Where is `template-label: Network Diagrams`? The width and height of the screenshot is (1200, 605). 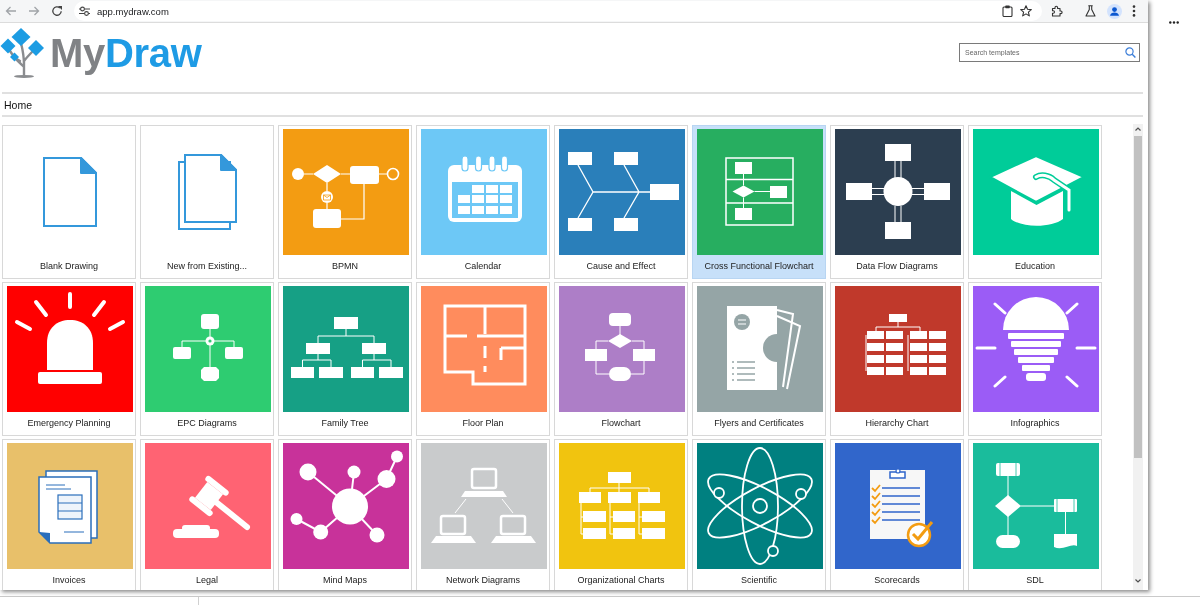
template-label: Network Diagrams is located at coordinates (483, 580).